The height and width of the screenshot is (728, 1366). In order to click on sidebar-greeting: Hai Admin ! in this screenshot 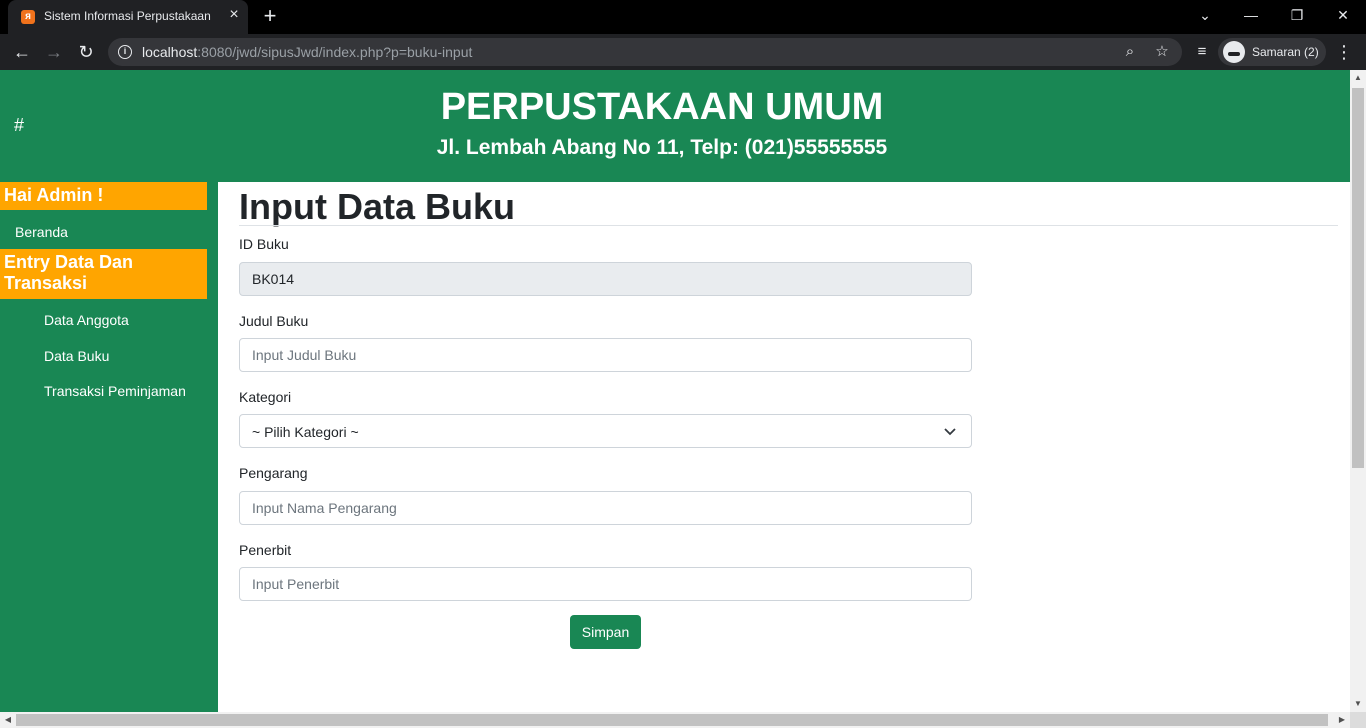, I will do `click(103, 196)`.